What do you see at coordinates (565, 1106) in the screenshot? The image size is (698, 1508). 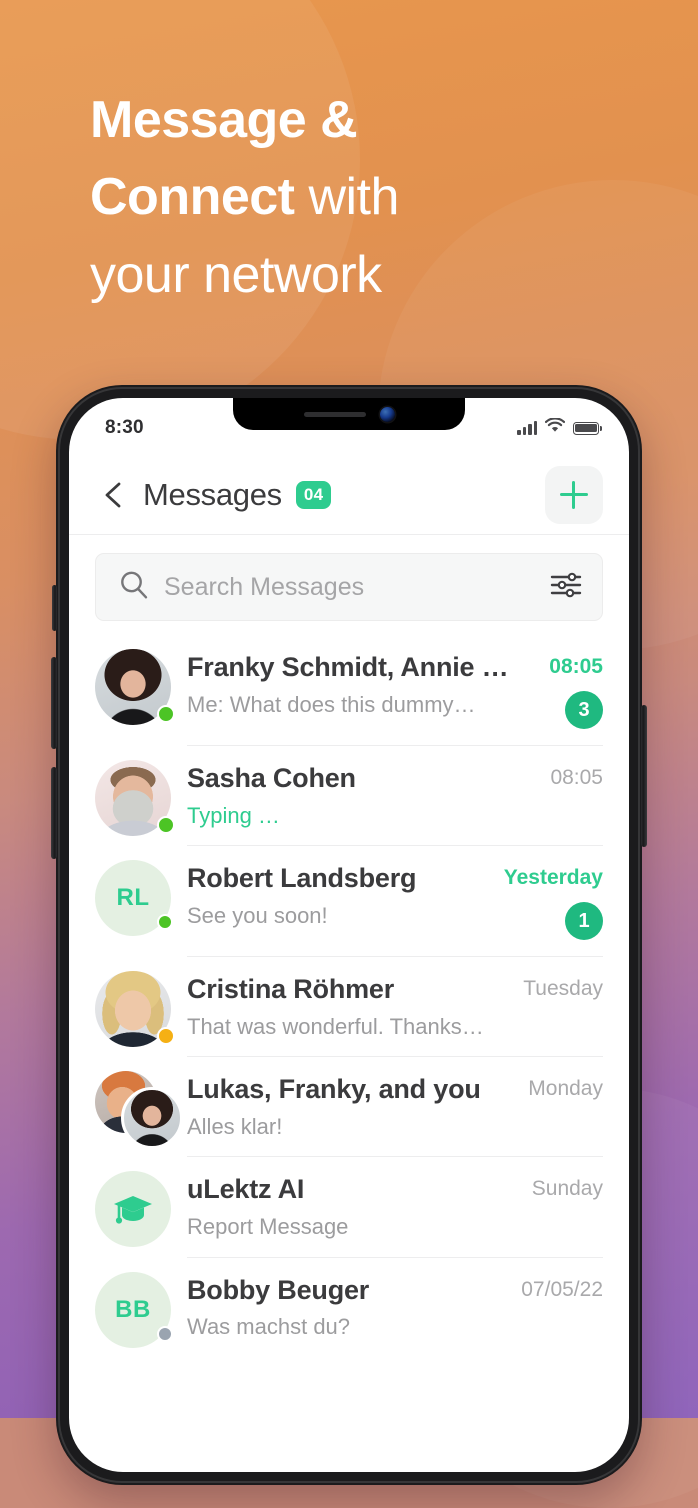 I see `conversation-meta: Monday` at bounding box center [565, 1106].